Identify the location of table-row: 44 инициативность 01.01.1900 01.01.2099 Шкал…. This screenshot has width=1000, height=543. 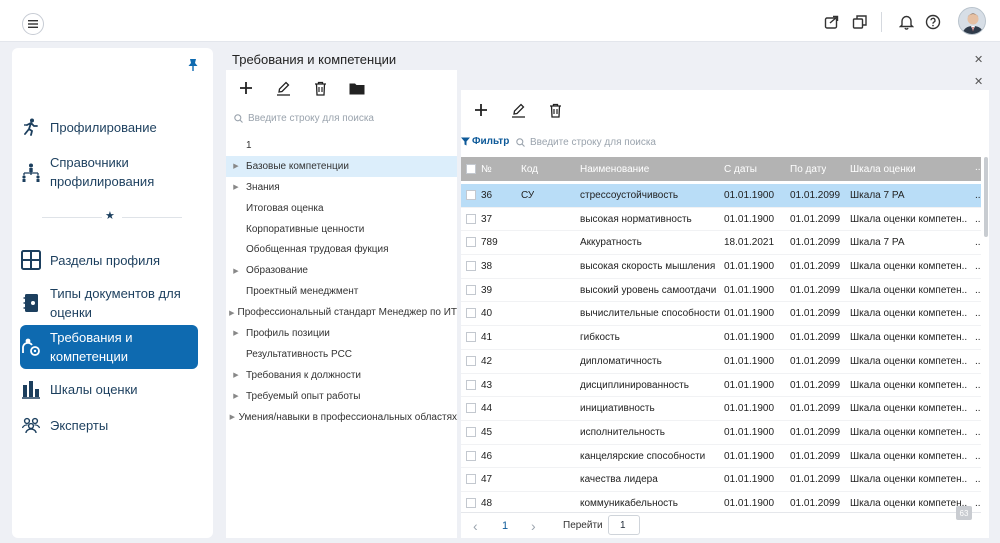
(721, 409).